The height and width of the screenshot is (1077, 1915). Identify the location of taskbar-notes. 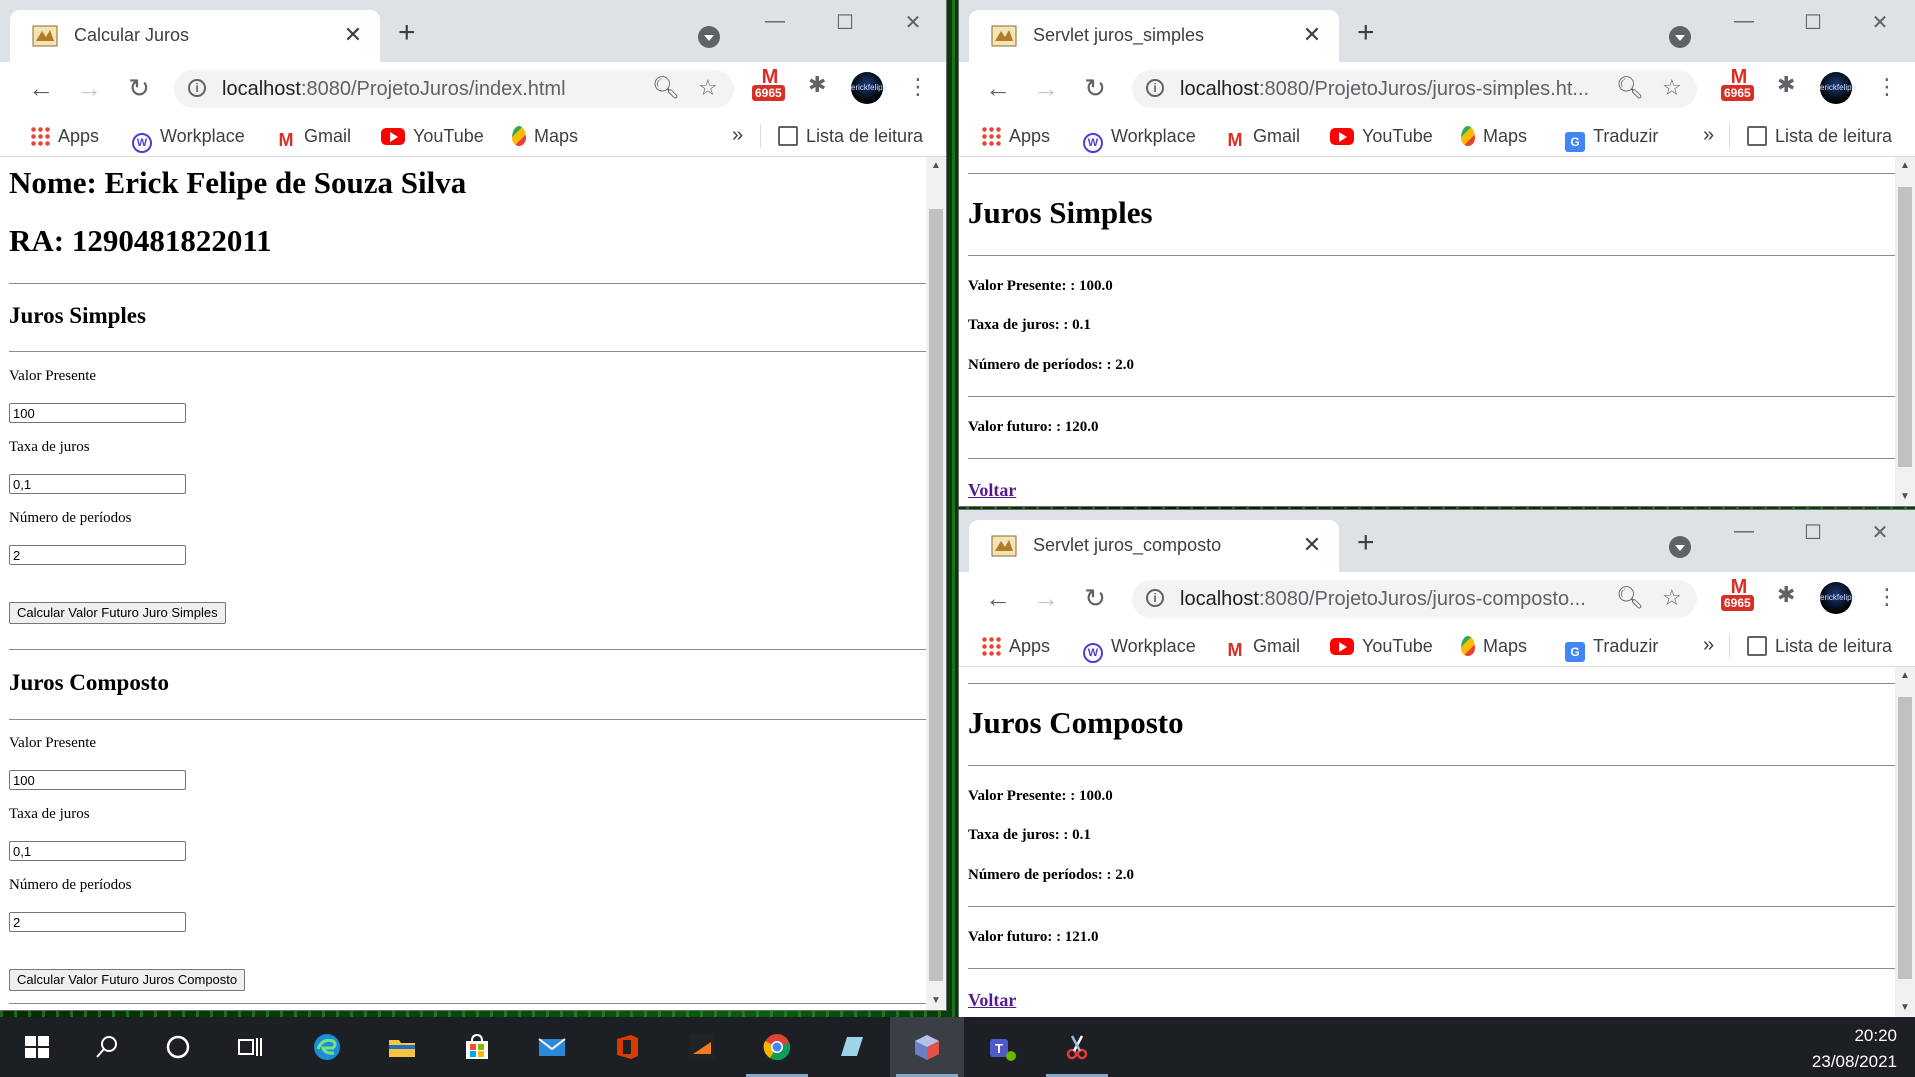
(852, 1047).